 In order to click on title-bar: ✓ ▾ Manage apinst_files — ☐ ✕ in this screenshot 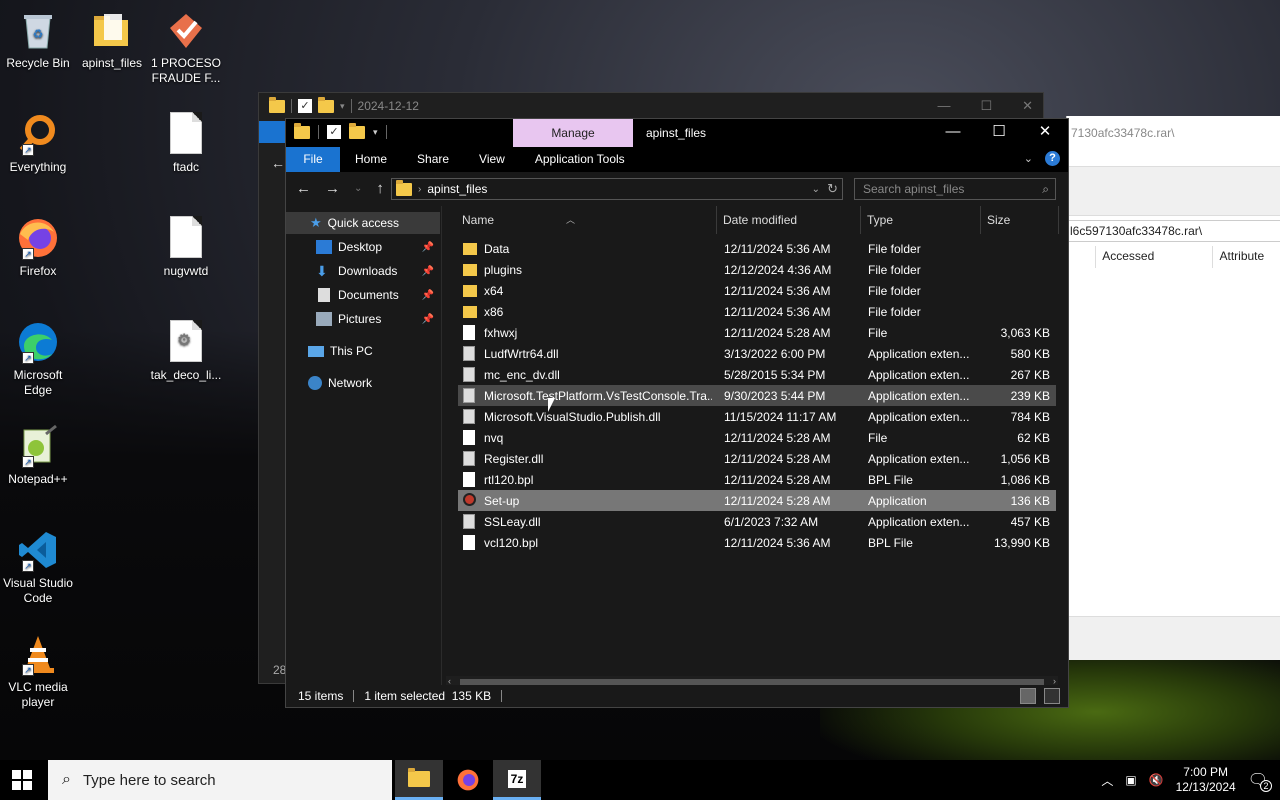, I will do `click(677, 133)`.